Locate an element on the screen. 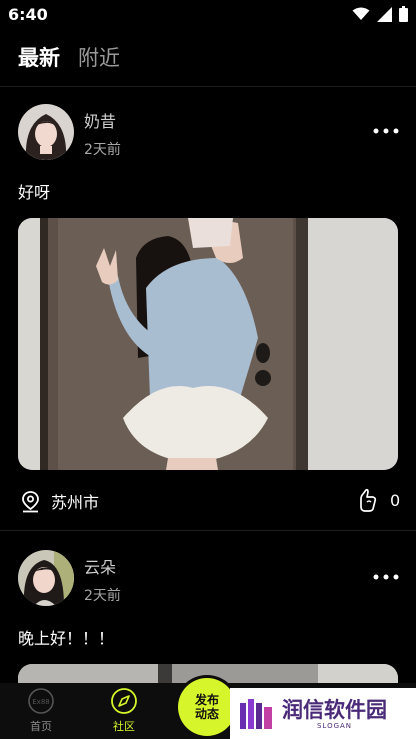  wifi-icon is located at coordinates (361, 13).